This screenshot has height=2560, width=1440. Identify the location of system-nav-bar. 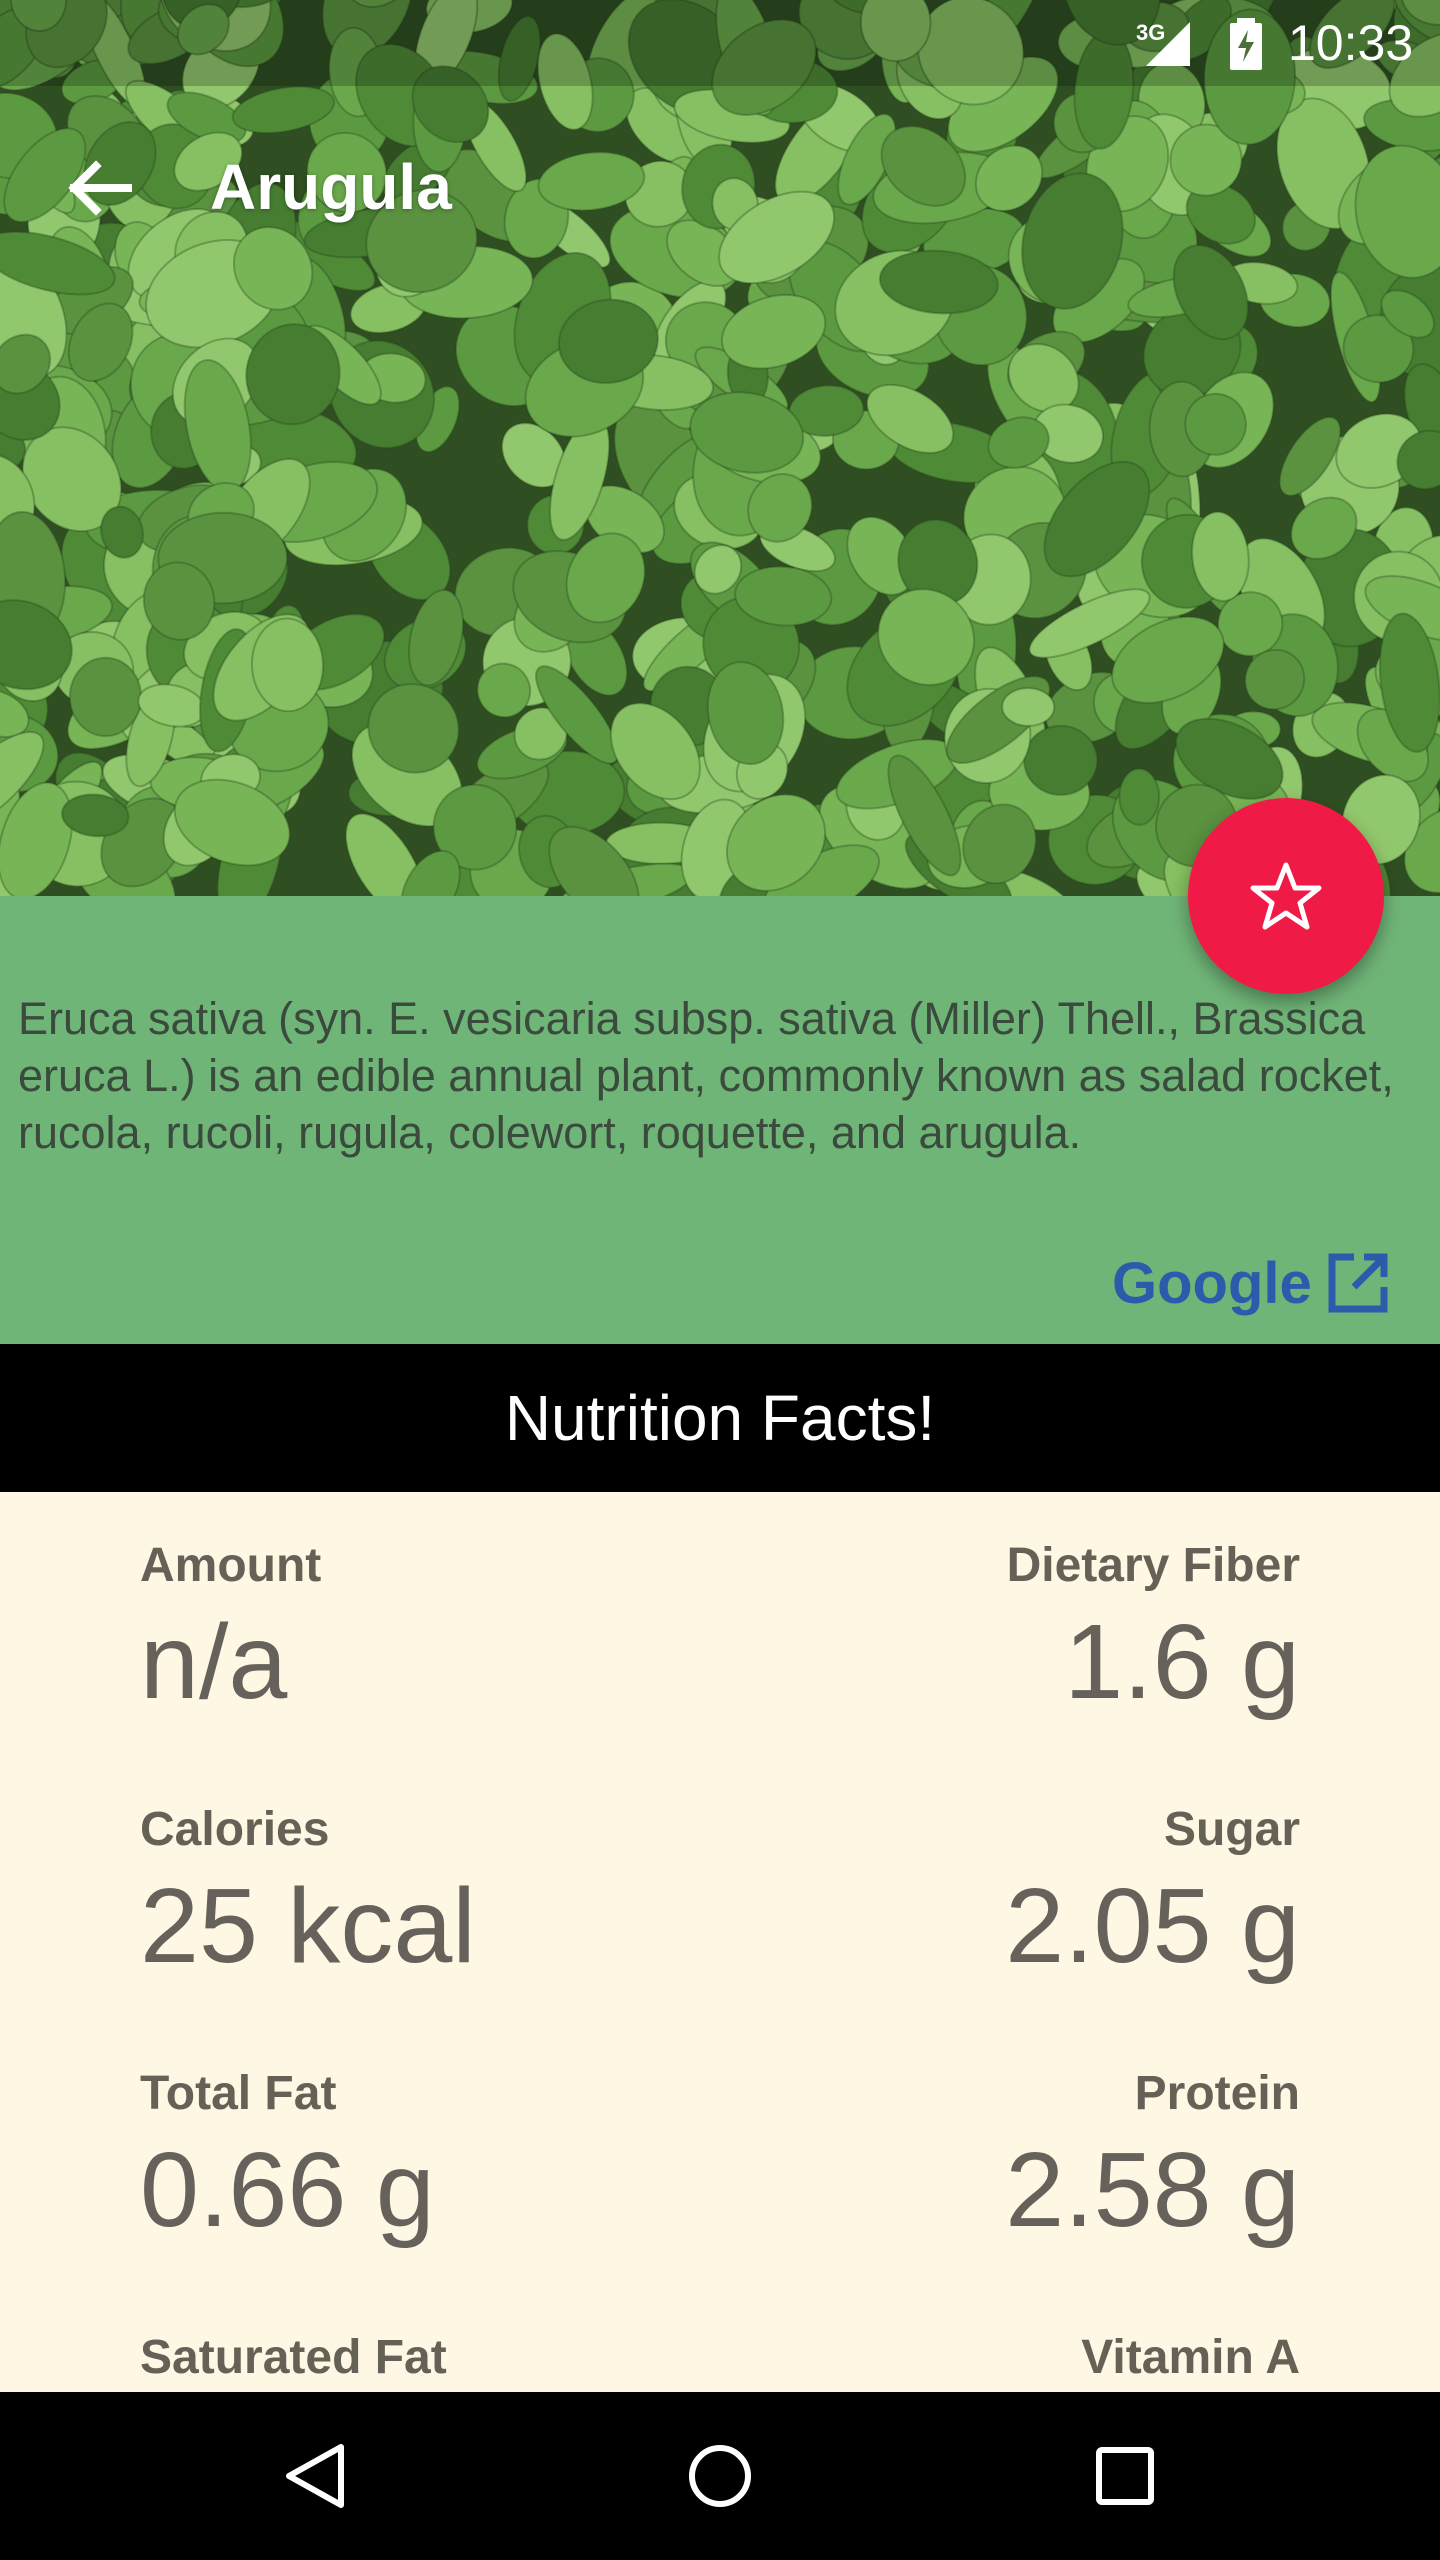
(720, 2476).